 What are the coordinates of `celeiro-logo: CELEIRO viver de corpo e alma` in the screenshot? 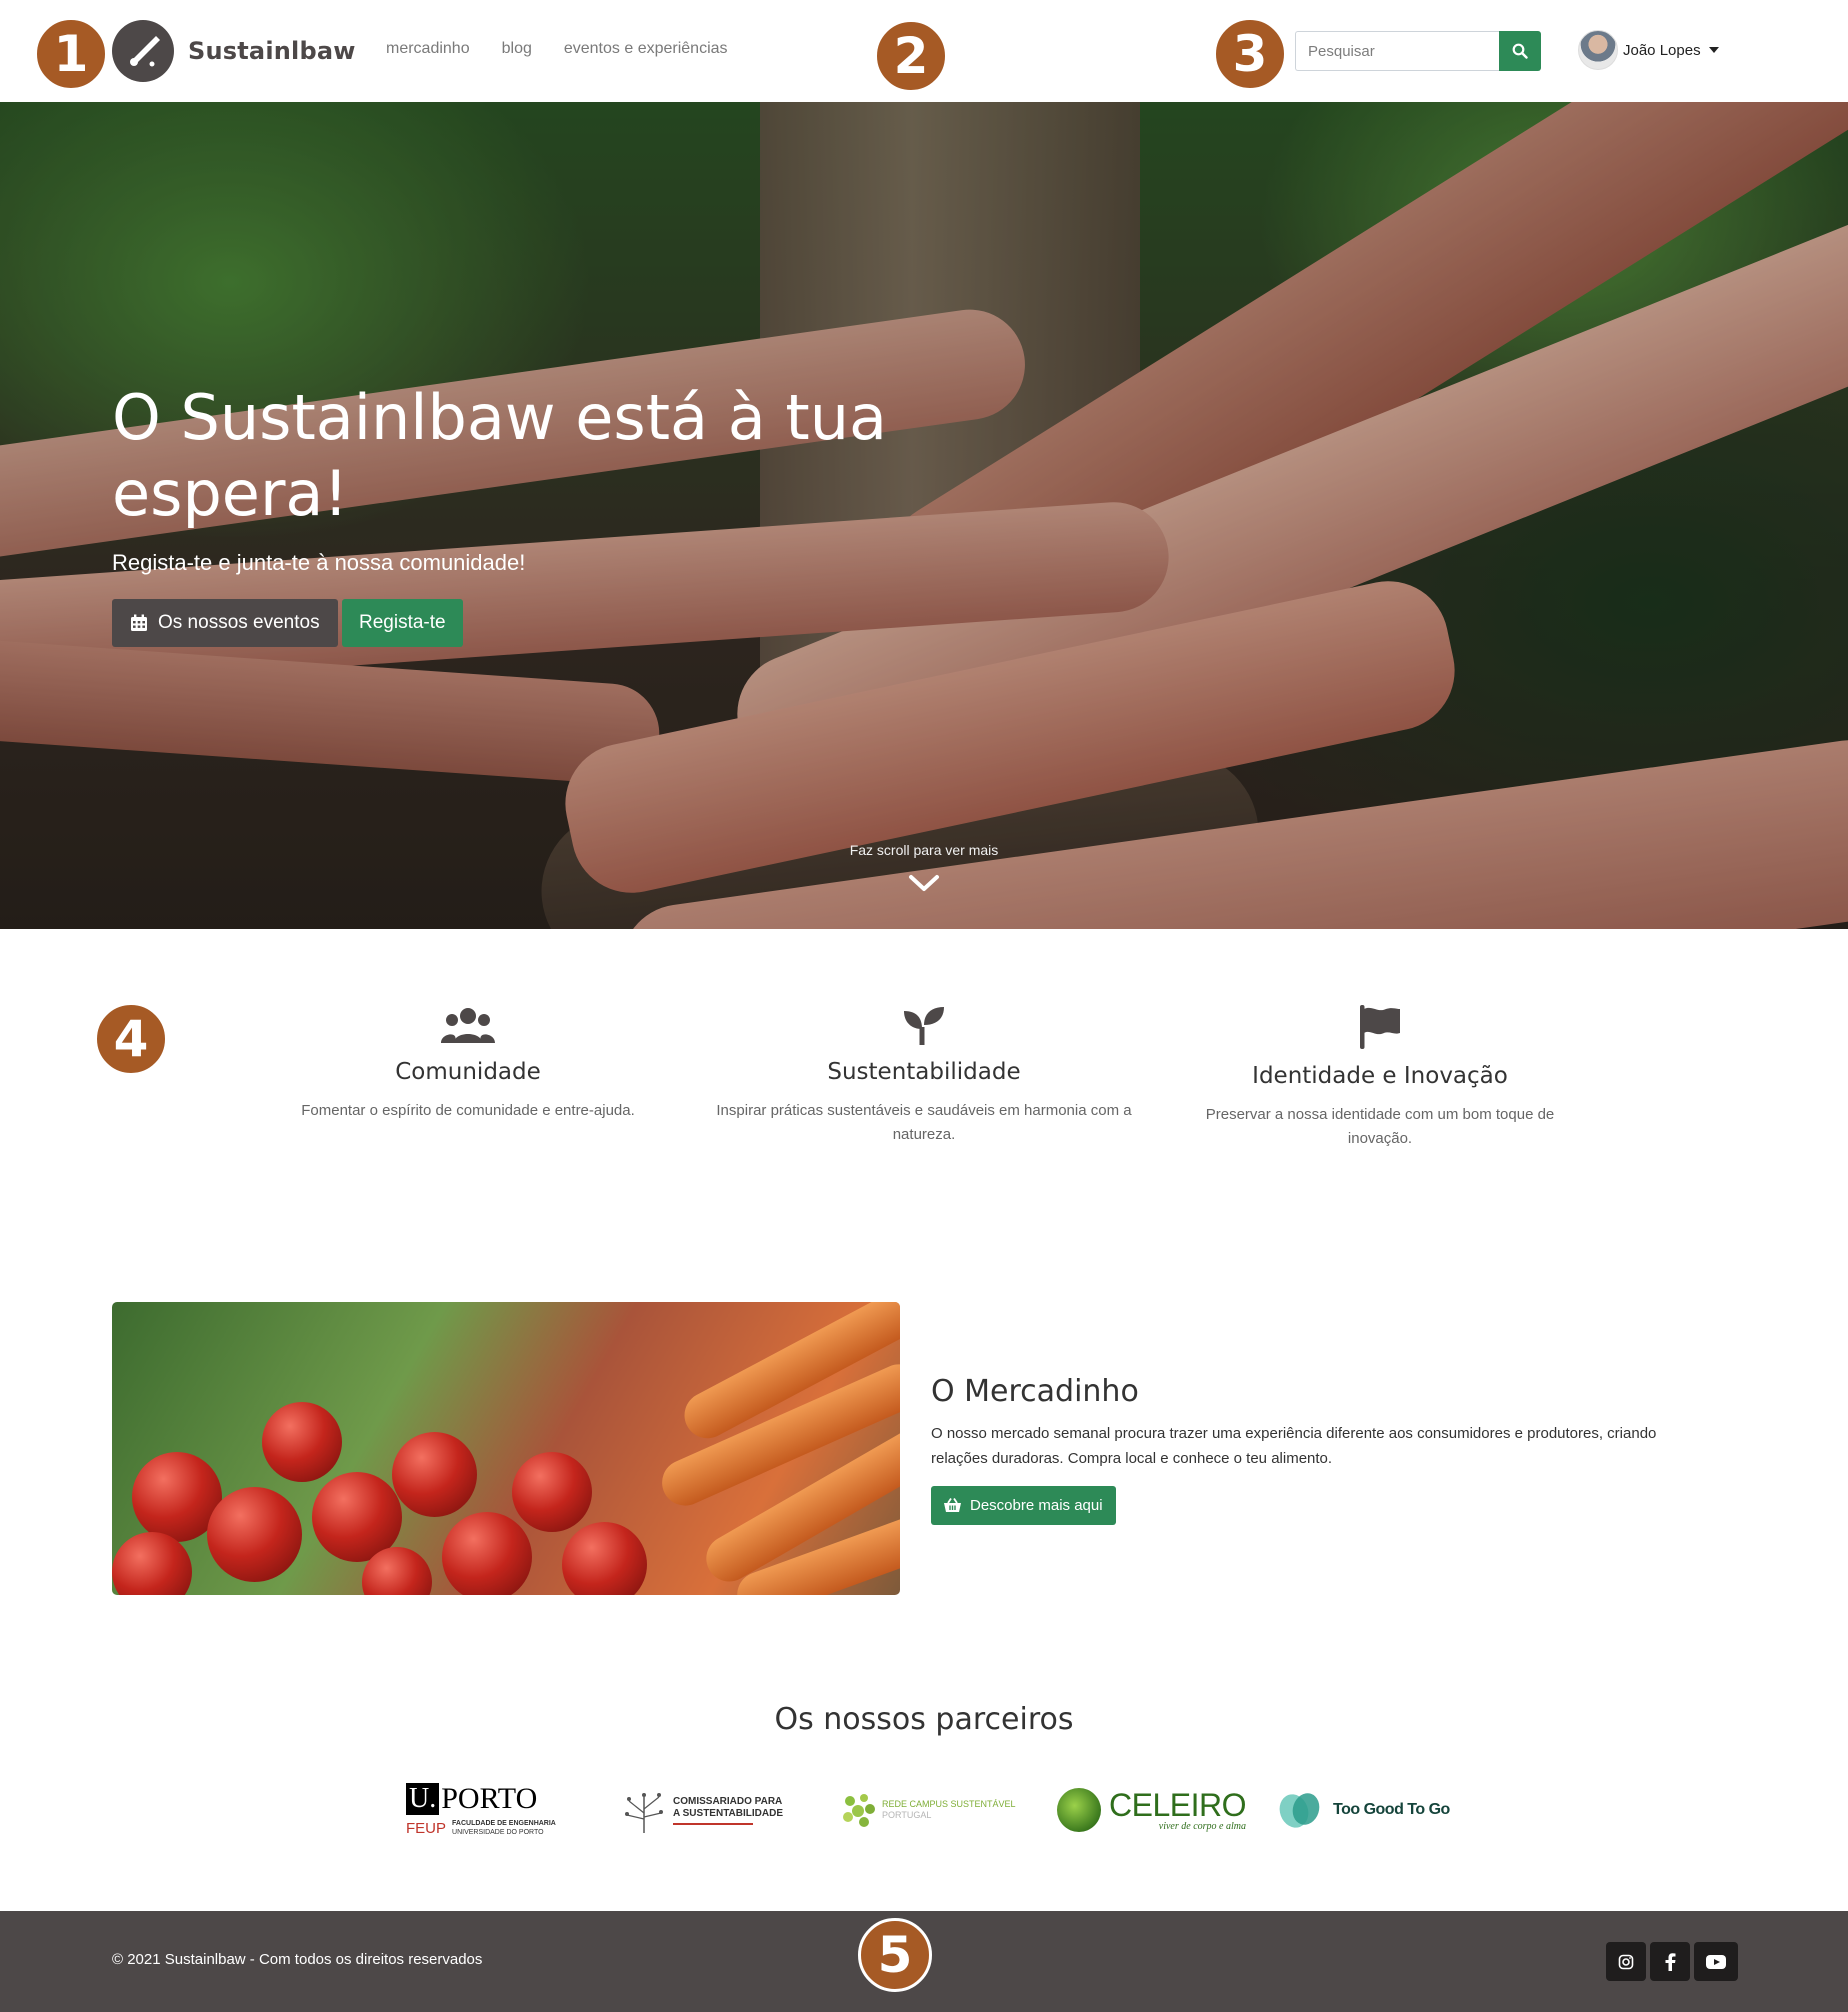 It's located at (1151, 1810).